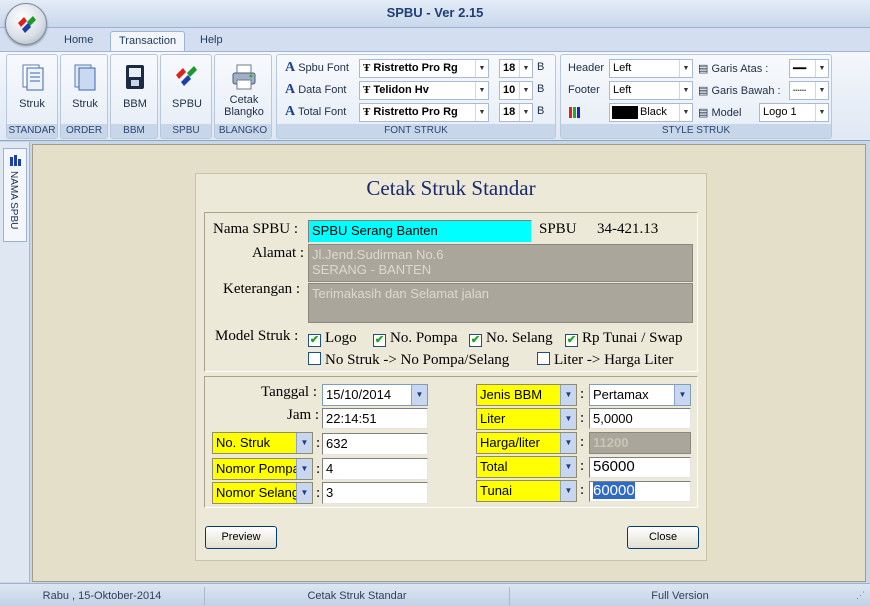 The height and width of the screenshot is (606, 870). What do you see at coordinates (244, 77) in the screenshot?
I see `printer-icon` at bounding box center [244, 77].